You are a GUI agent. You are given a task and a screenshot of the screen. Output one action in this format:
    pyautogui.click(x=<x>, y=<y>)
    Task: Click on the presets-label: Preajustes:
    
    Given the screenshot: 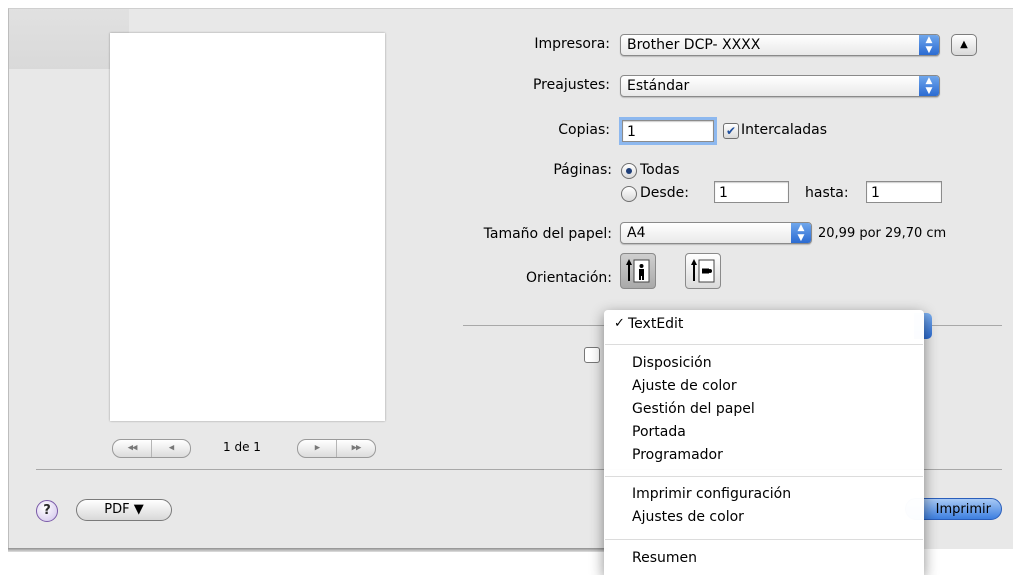 What is the action you would take?
    pyautogui.click(x=571, y=85)
    